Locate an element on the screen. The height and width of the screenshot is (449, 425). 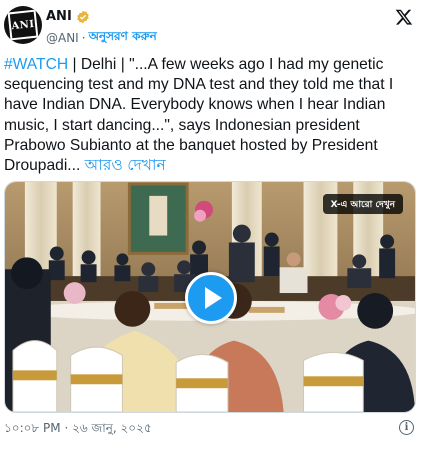
logo-text: ANI is located at coordinates (23, 25).